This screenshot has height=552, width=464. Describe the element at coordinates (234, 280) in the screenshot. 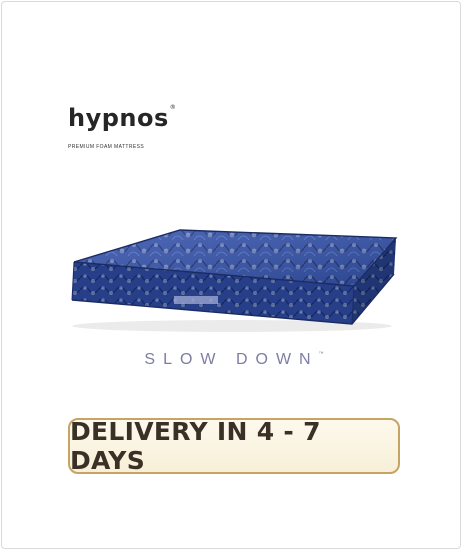

I see `mattress-image` at that location.